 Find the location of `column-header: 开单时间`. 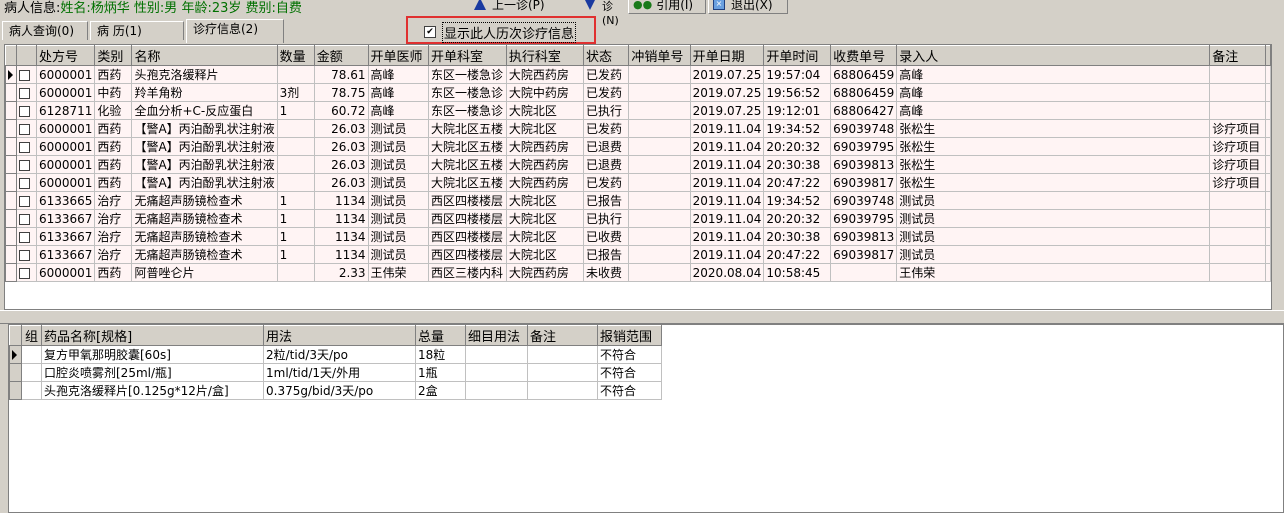

column-header: 开单时间 is located at coordinates (797, 55).